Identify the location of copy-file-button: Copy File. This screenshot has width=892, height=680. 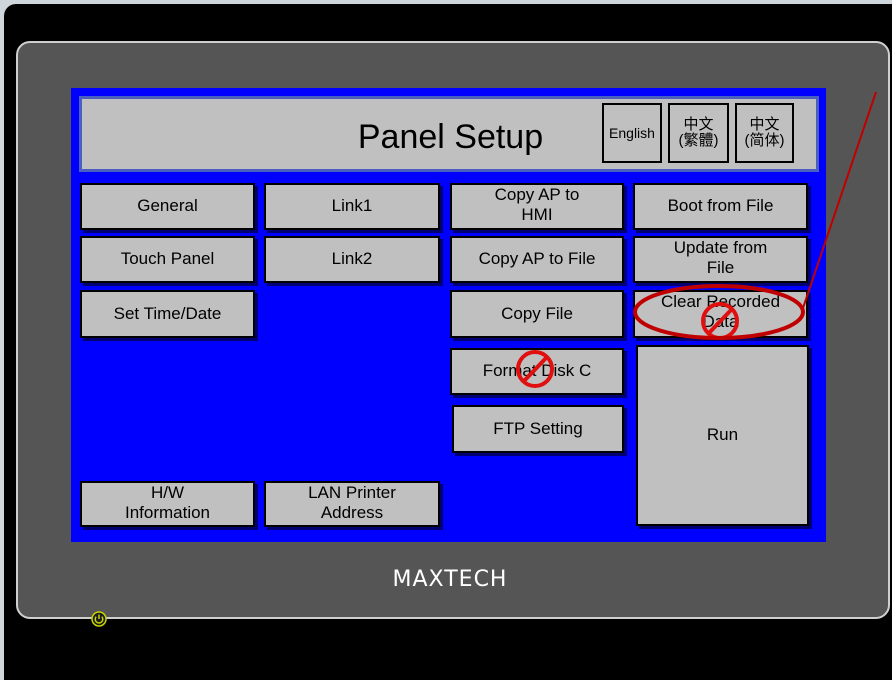
(537, 314).